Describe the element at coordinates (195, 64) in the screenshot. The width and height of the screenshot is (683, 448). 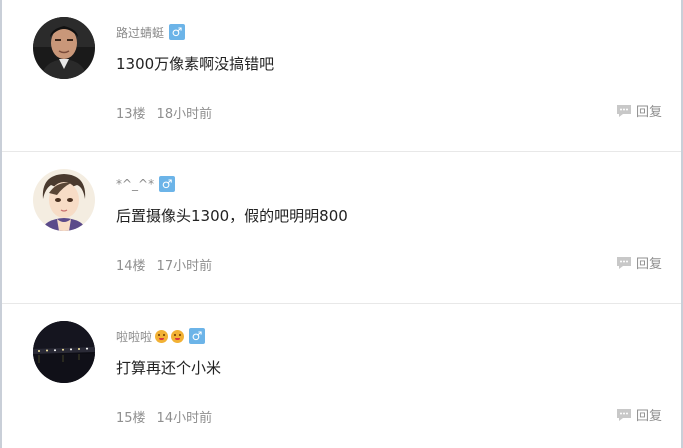
I see `comment-text: 1300万像素啊没搞错吧` at that location.